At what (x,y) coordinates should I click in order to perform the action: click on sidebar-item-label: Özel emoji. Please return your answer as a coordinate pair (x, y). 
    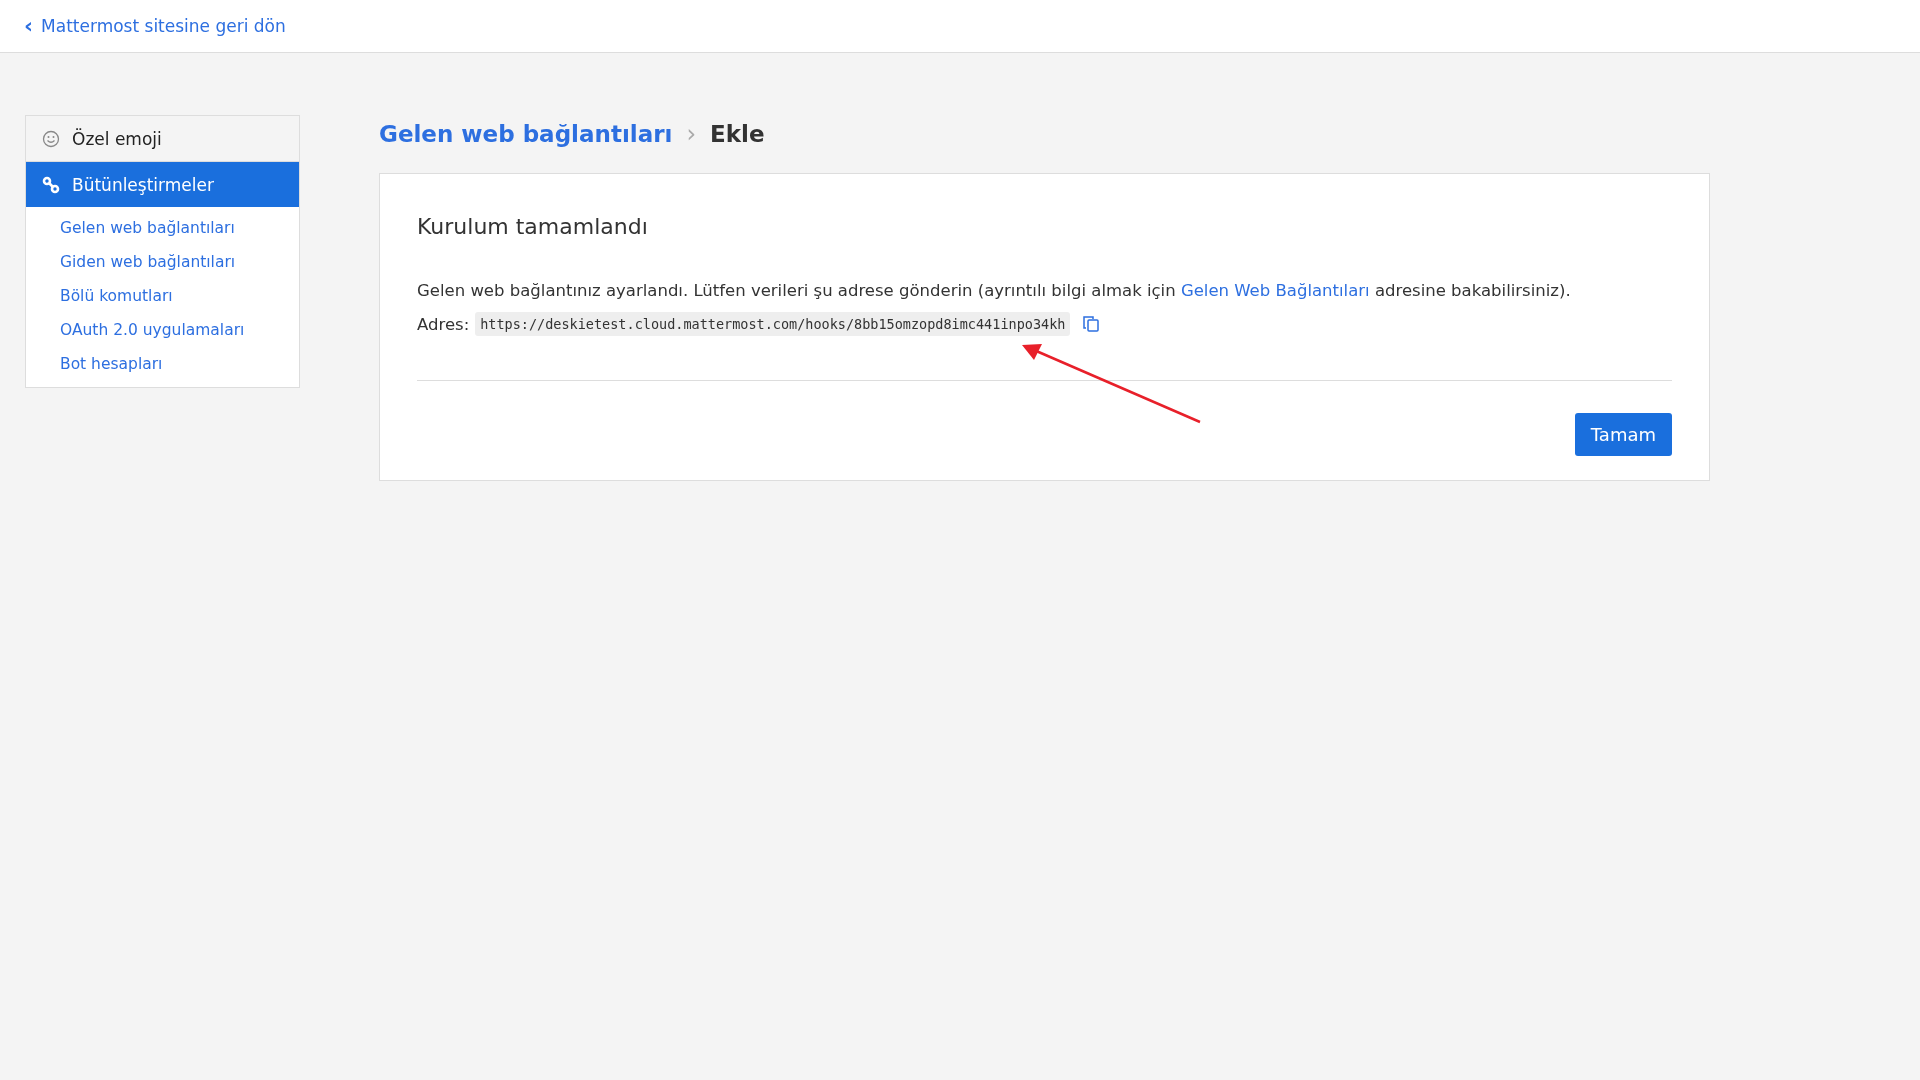
    Looking at the image, I should click on (117, 138).